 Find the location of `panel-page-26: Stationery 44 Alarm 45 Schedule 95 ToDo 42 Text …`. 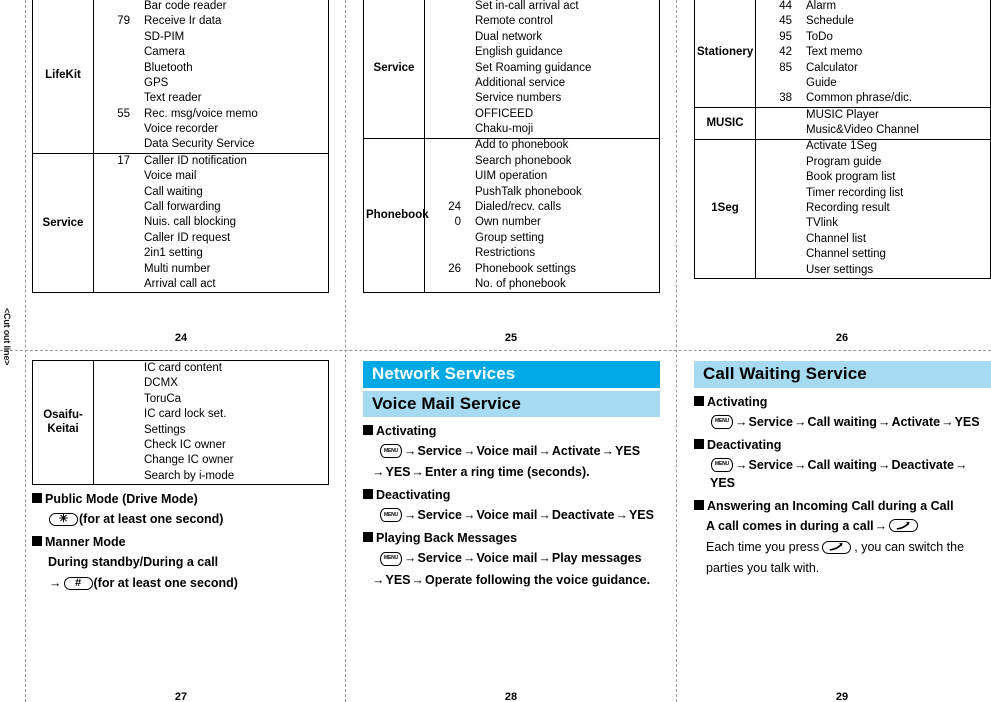

panel-page-26: Stationery 44 Alarm 45 Schedule 95 ToDo 42 Text … is located at coordinates (842, 140).